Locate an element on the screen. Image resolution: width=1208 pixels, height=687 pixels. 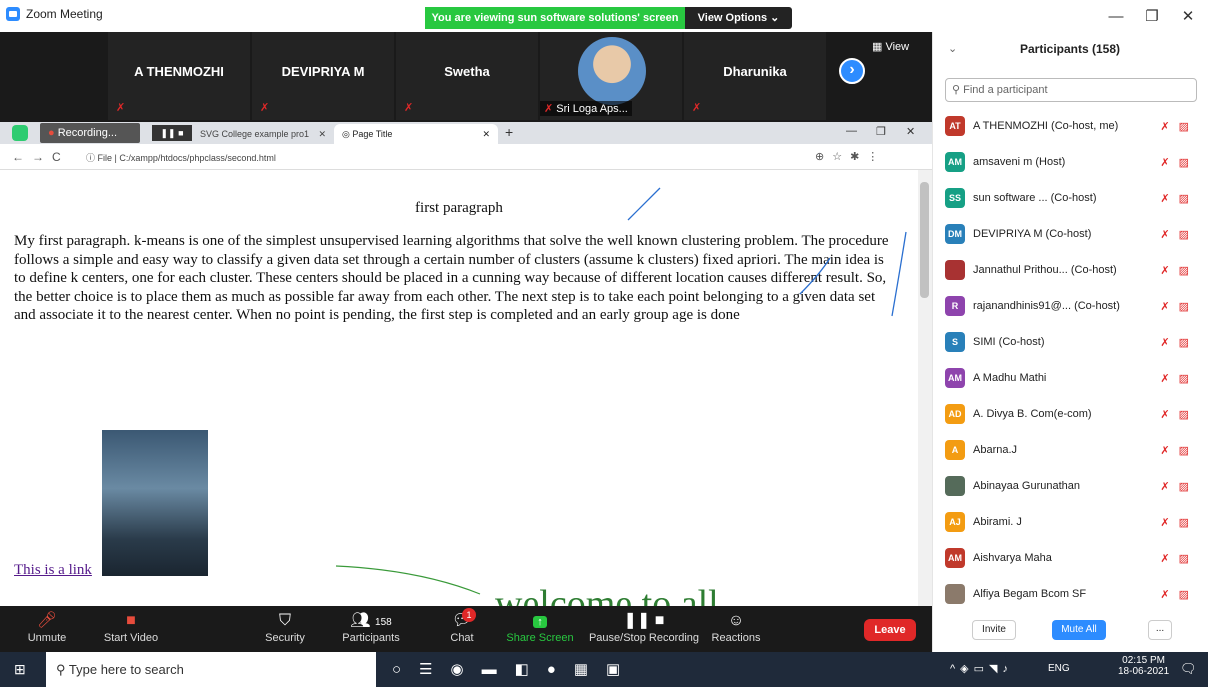
windows-start-icon: ⊞ is located at coordinates (20, 669).